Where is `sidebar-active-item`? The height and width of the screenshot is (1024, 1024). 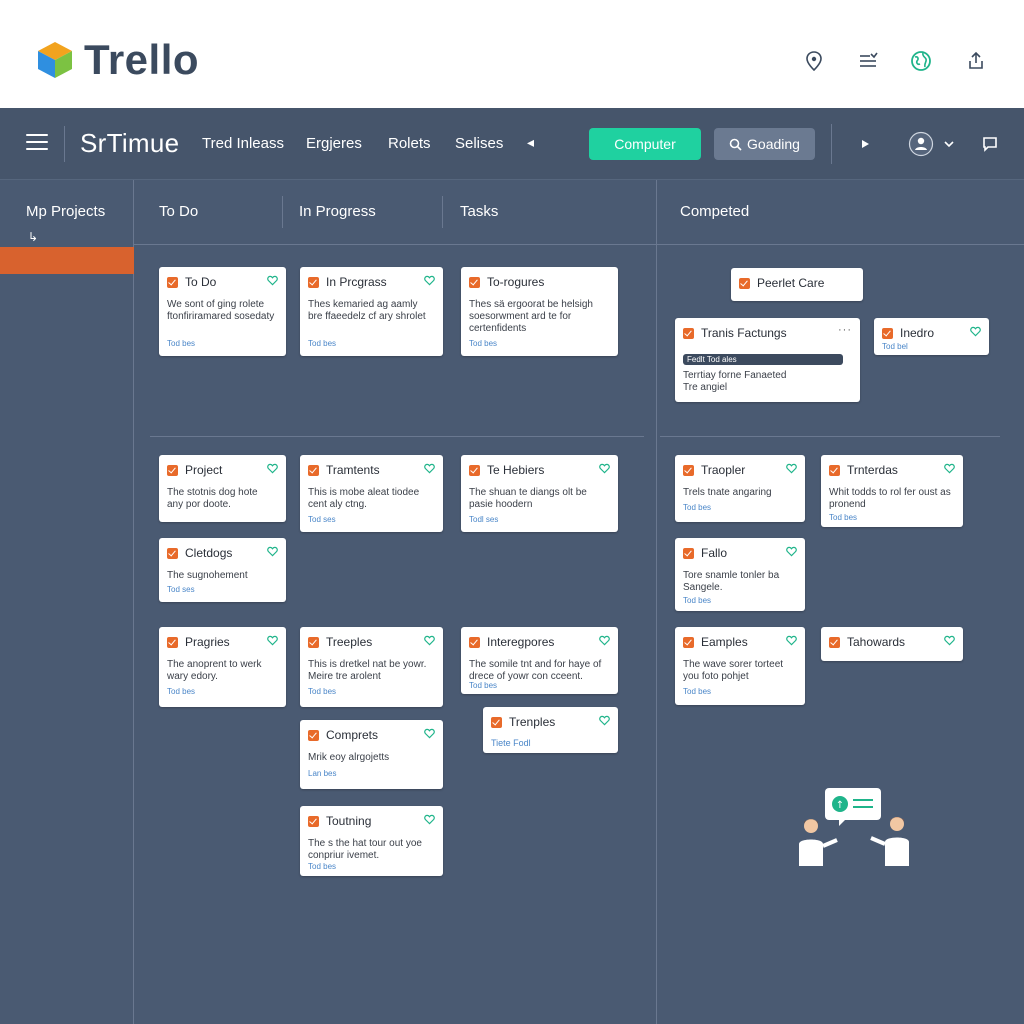 sidebar-active-item is located at coordinates (67, 260).